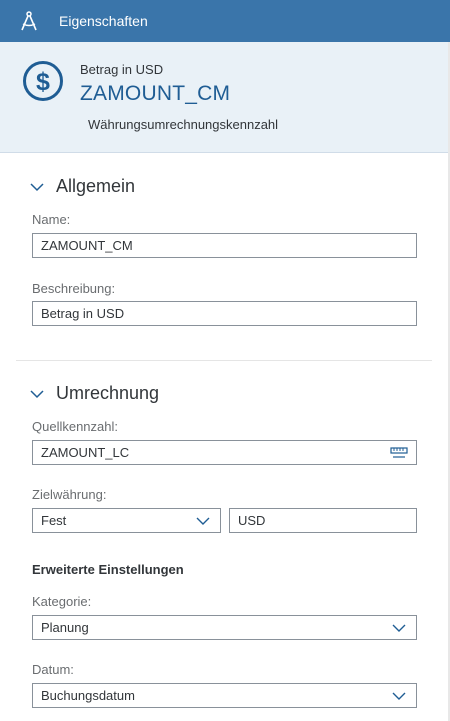  What do you see at coordinates (224, 695) in the screenshot?
I see `date-select: Buchungsdatum` at bounding box center [224, 695].